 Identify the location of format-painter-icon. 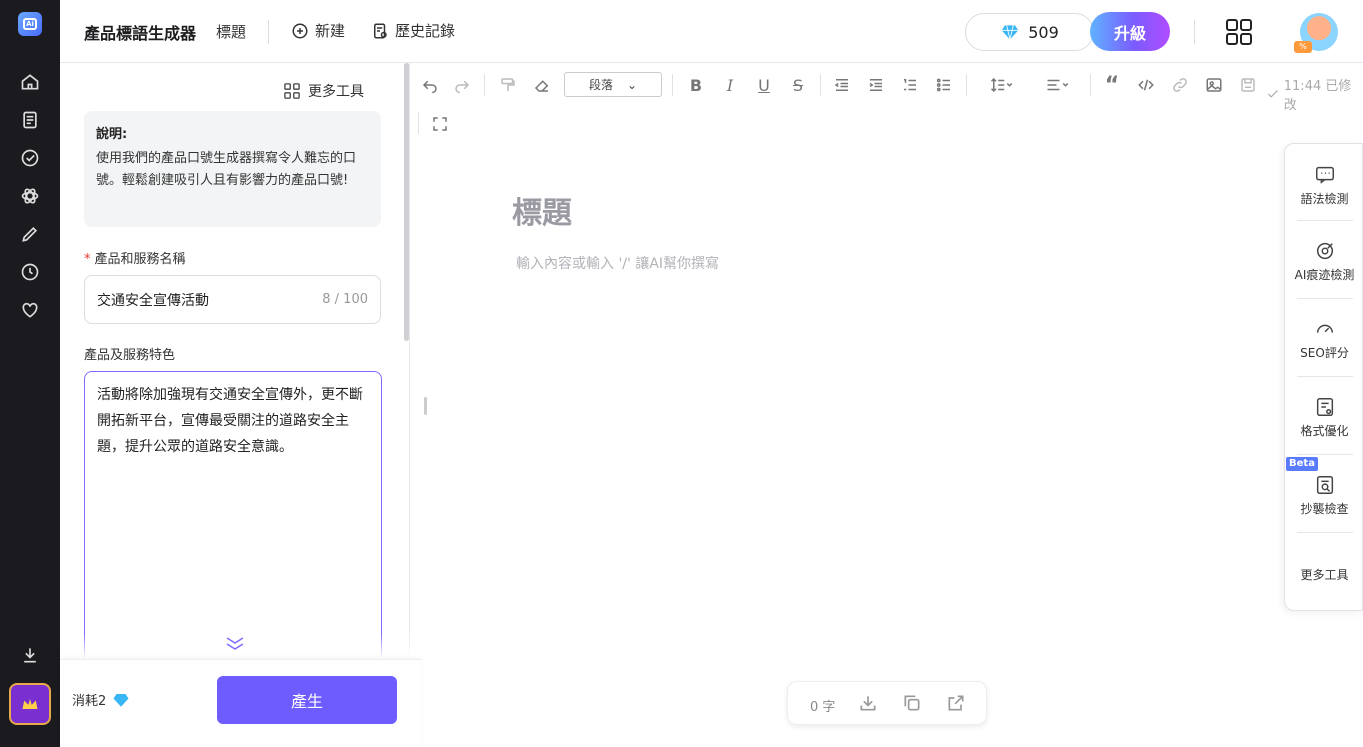
(508, 85).